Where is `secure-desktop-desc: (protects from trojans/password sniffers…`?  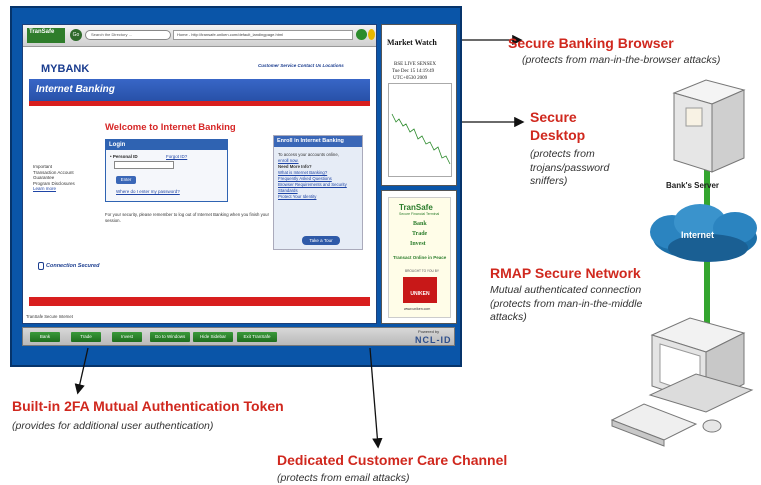 secure-desktop-desc: (protects from trojans/password sniffers… is located at coordinates (570, 167).